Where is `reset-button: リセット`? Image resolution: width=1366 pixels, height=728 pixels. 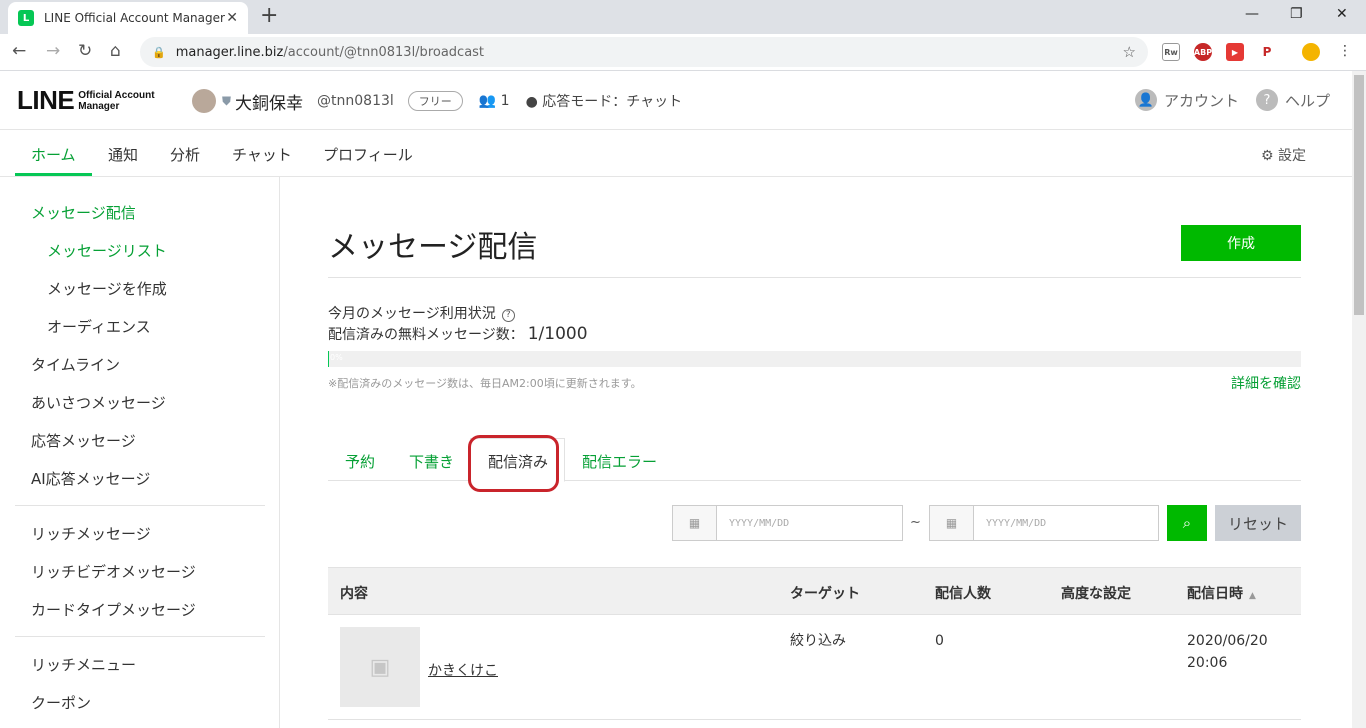 reset-button: リセット is located at coordinates (1258, 523).